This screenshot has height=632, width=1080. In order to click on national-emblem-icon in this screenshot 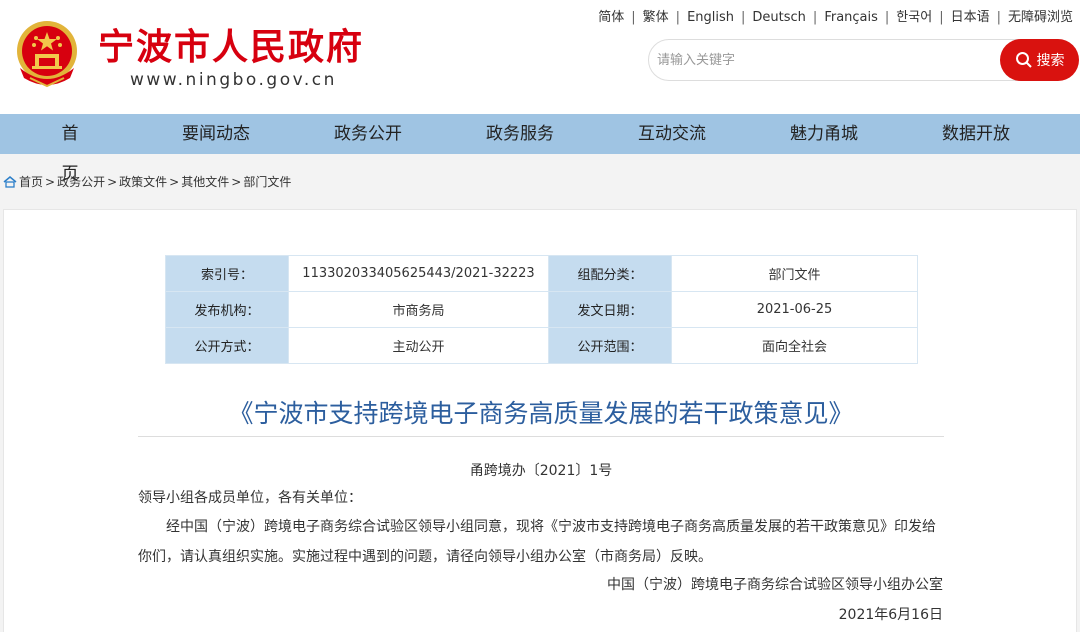, I will do `click(47, 53)`.